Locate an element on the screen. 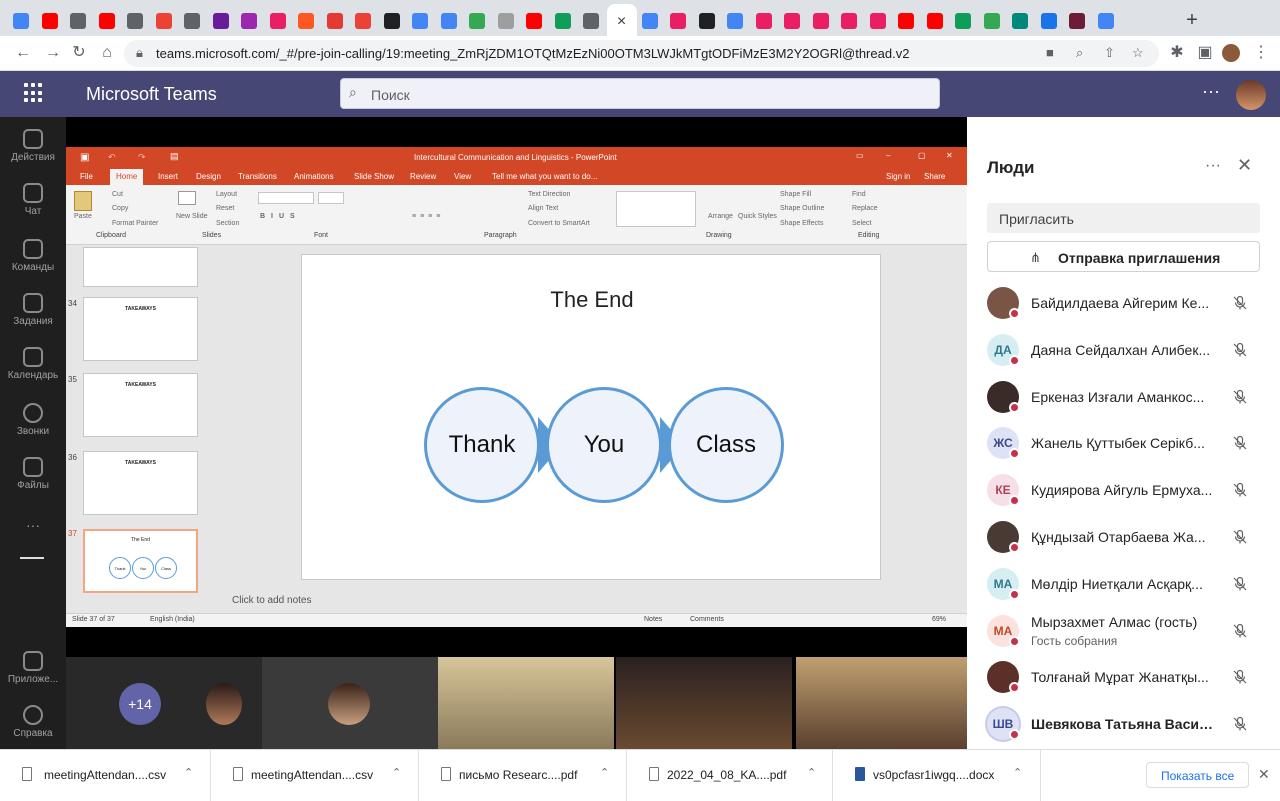 The image size is (1280, 801). browser-tab-active: × is located at coordinates (621, 22).